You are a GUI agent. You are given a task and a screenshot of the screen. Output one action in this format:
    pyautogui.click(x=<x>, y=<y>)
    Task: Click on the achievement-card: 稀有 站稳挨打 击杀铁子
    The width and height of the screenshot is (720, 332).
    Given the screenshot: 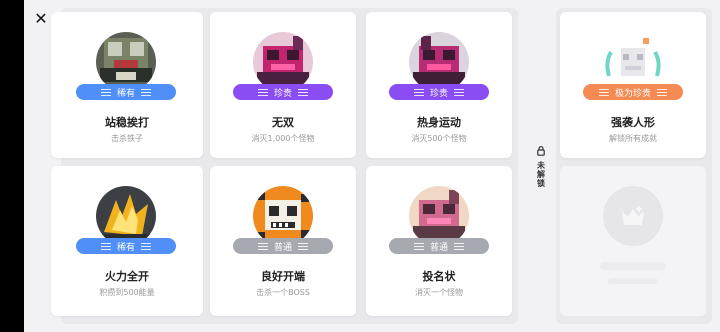 What is the action you would take?
    pyautogui.click(x=127, y=85)
    